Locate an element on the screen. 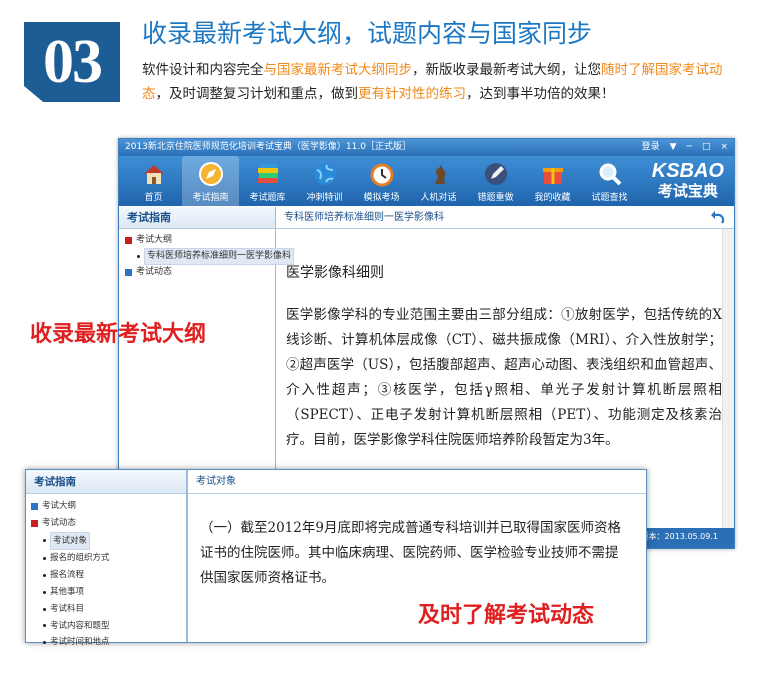  toolbar-button-label: 考试指南 is located at coordinates (210, 198).